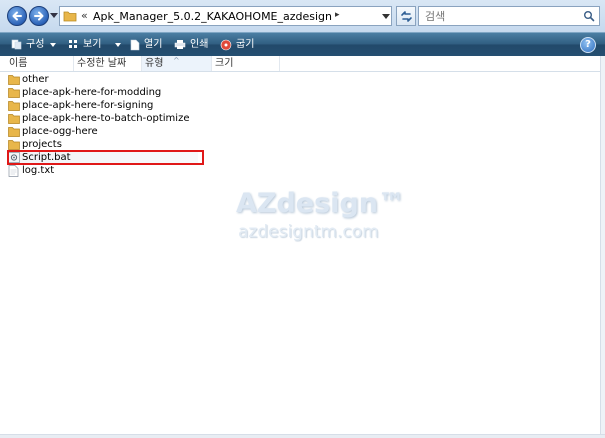 This screenshot has width=605, height=438. What do you see at coordinates (308, 232) in the screenshot?
I see `watermark-url: azdesigntm.com` at bounding box center [308, 232].